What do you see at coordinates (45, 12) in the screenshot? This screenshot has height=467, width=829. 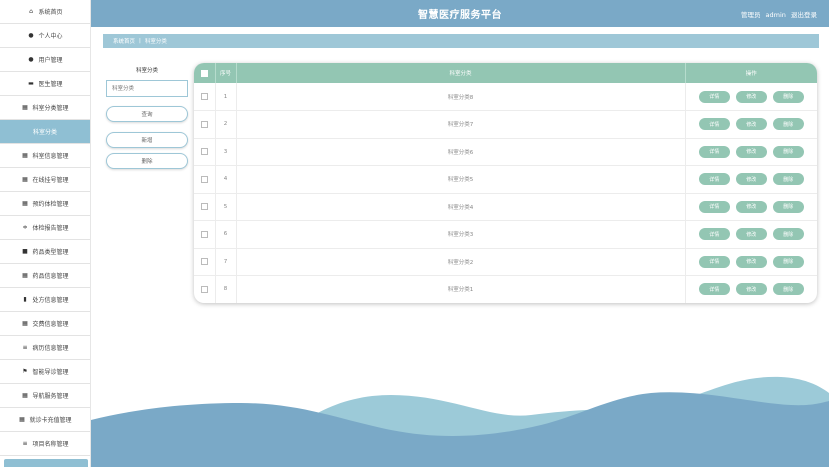 I see `sidebar-item: ⌂ 系统首页` at bounding box center [45, 12].